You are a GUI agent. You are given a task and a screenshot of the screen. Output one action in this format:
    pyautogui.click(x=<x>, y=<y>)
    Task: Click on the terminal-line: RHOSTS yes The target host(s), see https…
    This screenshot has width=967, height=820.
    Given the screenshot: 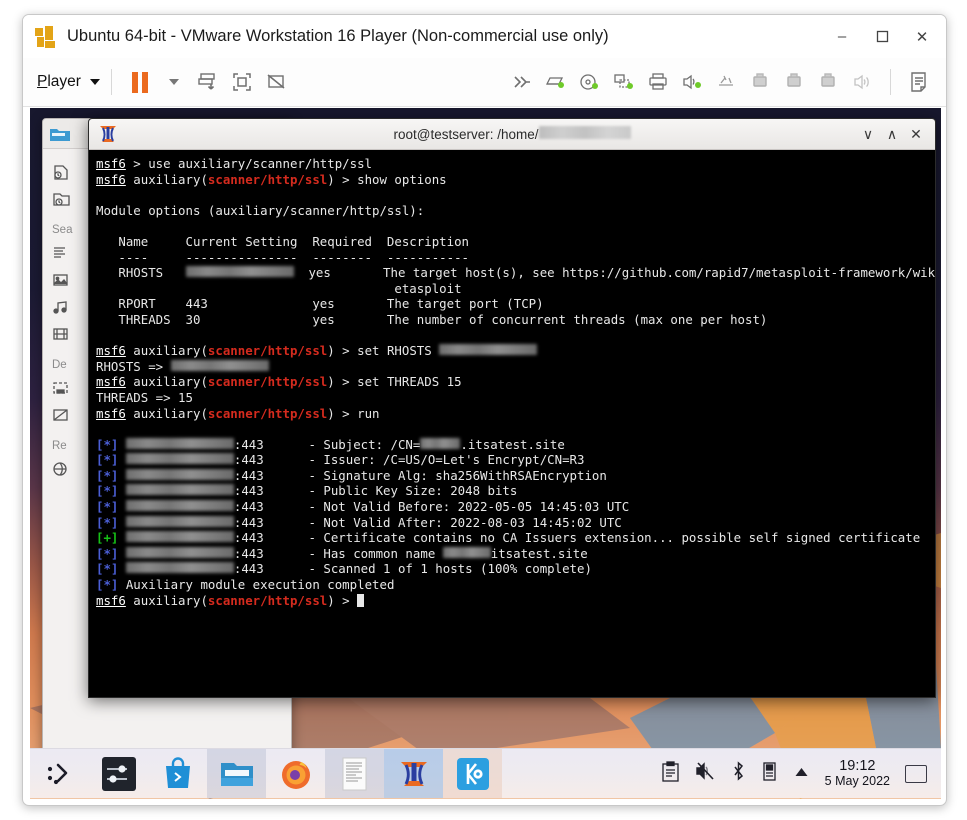 What is the action you would take?
    pyautogui.click(x=515, y=273)
    